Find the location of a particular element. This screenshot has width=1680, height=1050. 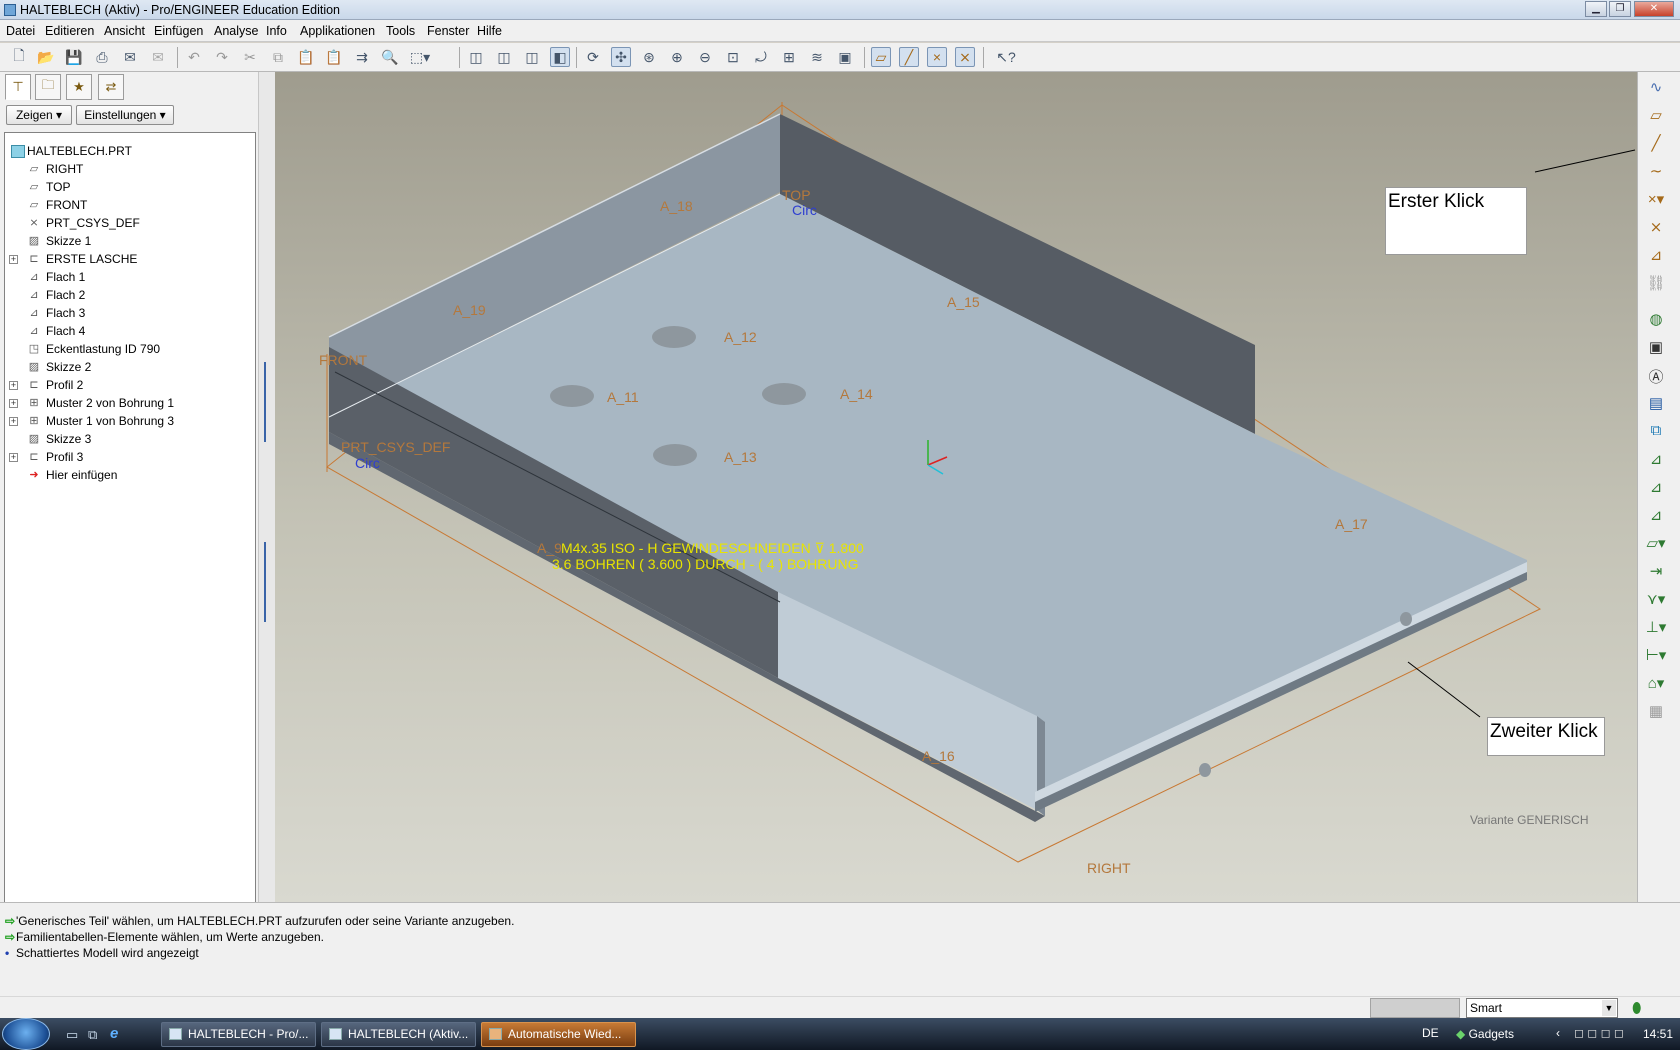

tree-item: ▨ Skizze 3 is located at coordinates (130, 440).